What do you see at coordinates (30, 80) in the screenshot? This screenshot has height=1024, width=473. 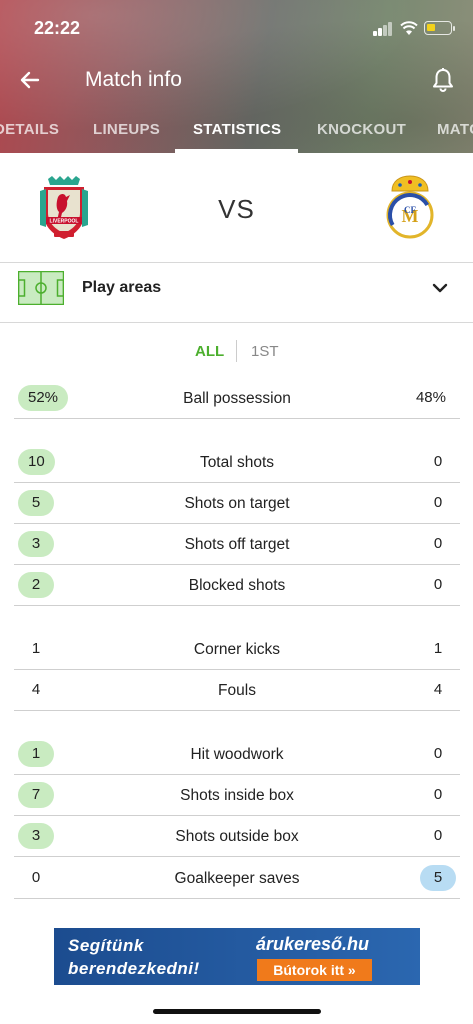 I see `back-arrow-icon` at bounding box center [30, 80].